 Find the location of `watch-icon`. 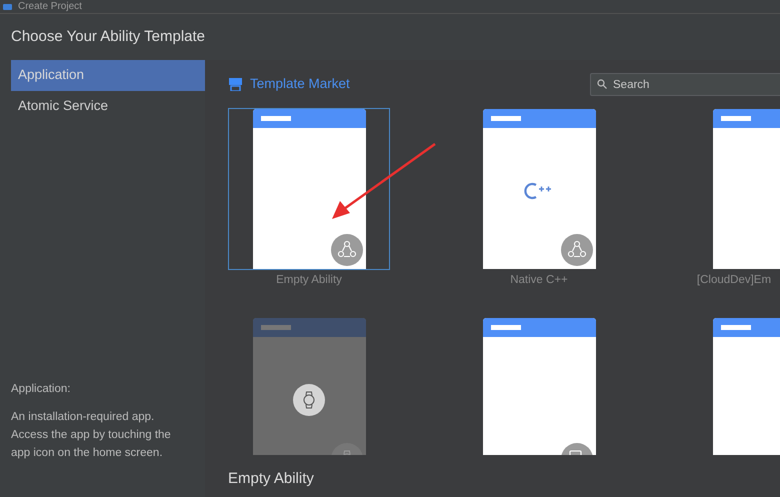

watch-icon is located at coordinates (309, 400).